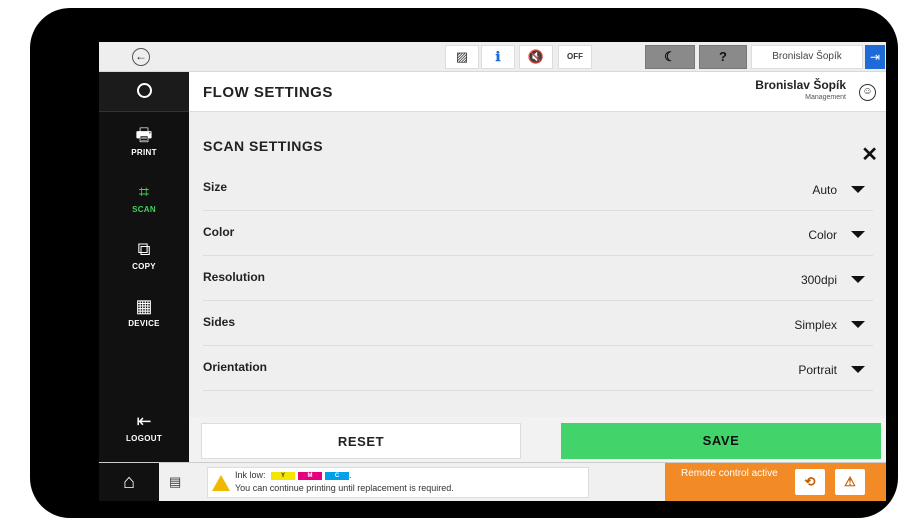  What do you see at coordinates (538, 278) in the screenshot?
I see `setting-row-resolution: Resolution 300dpi` at bounding box center [538, 278].